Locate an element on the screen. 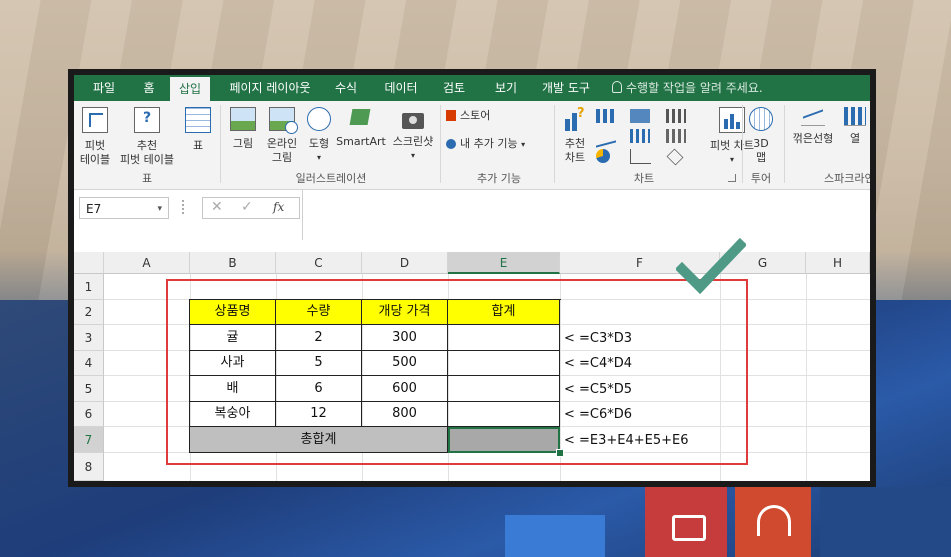  row-header-4: 4 is located at coordinates (89, 363).